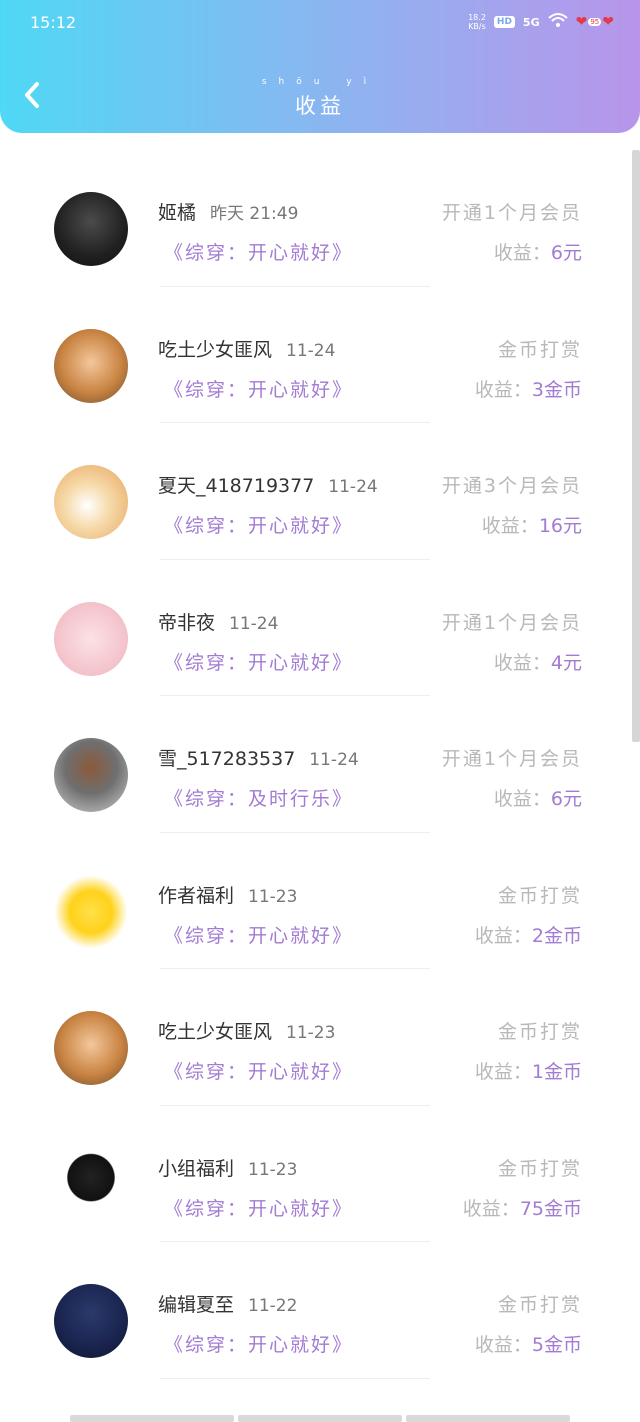  I want to click on user-name-line: 雪_517283537 11-24, so click(258, 757).